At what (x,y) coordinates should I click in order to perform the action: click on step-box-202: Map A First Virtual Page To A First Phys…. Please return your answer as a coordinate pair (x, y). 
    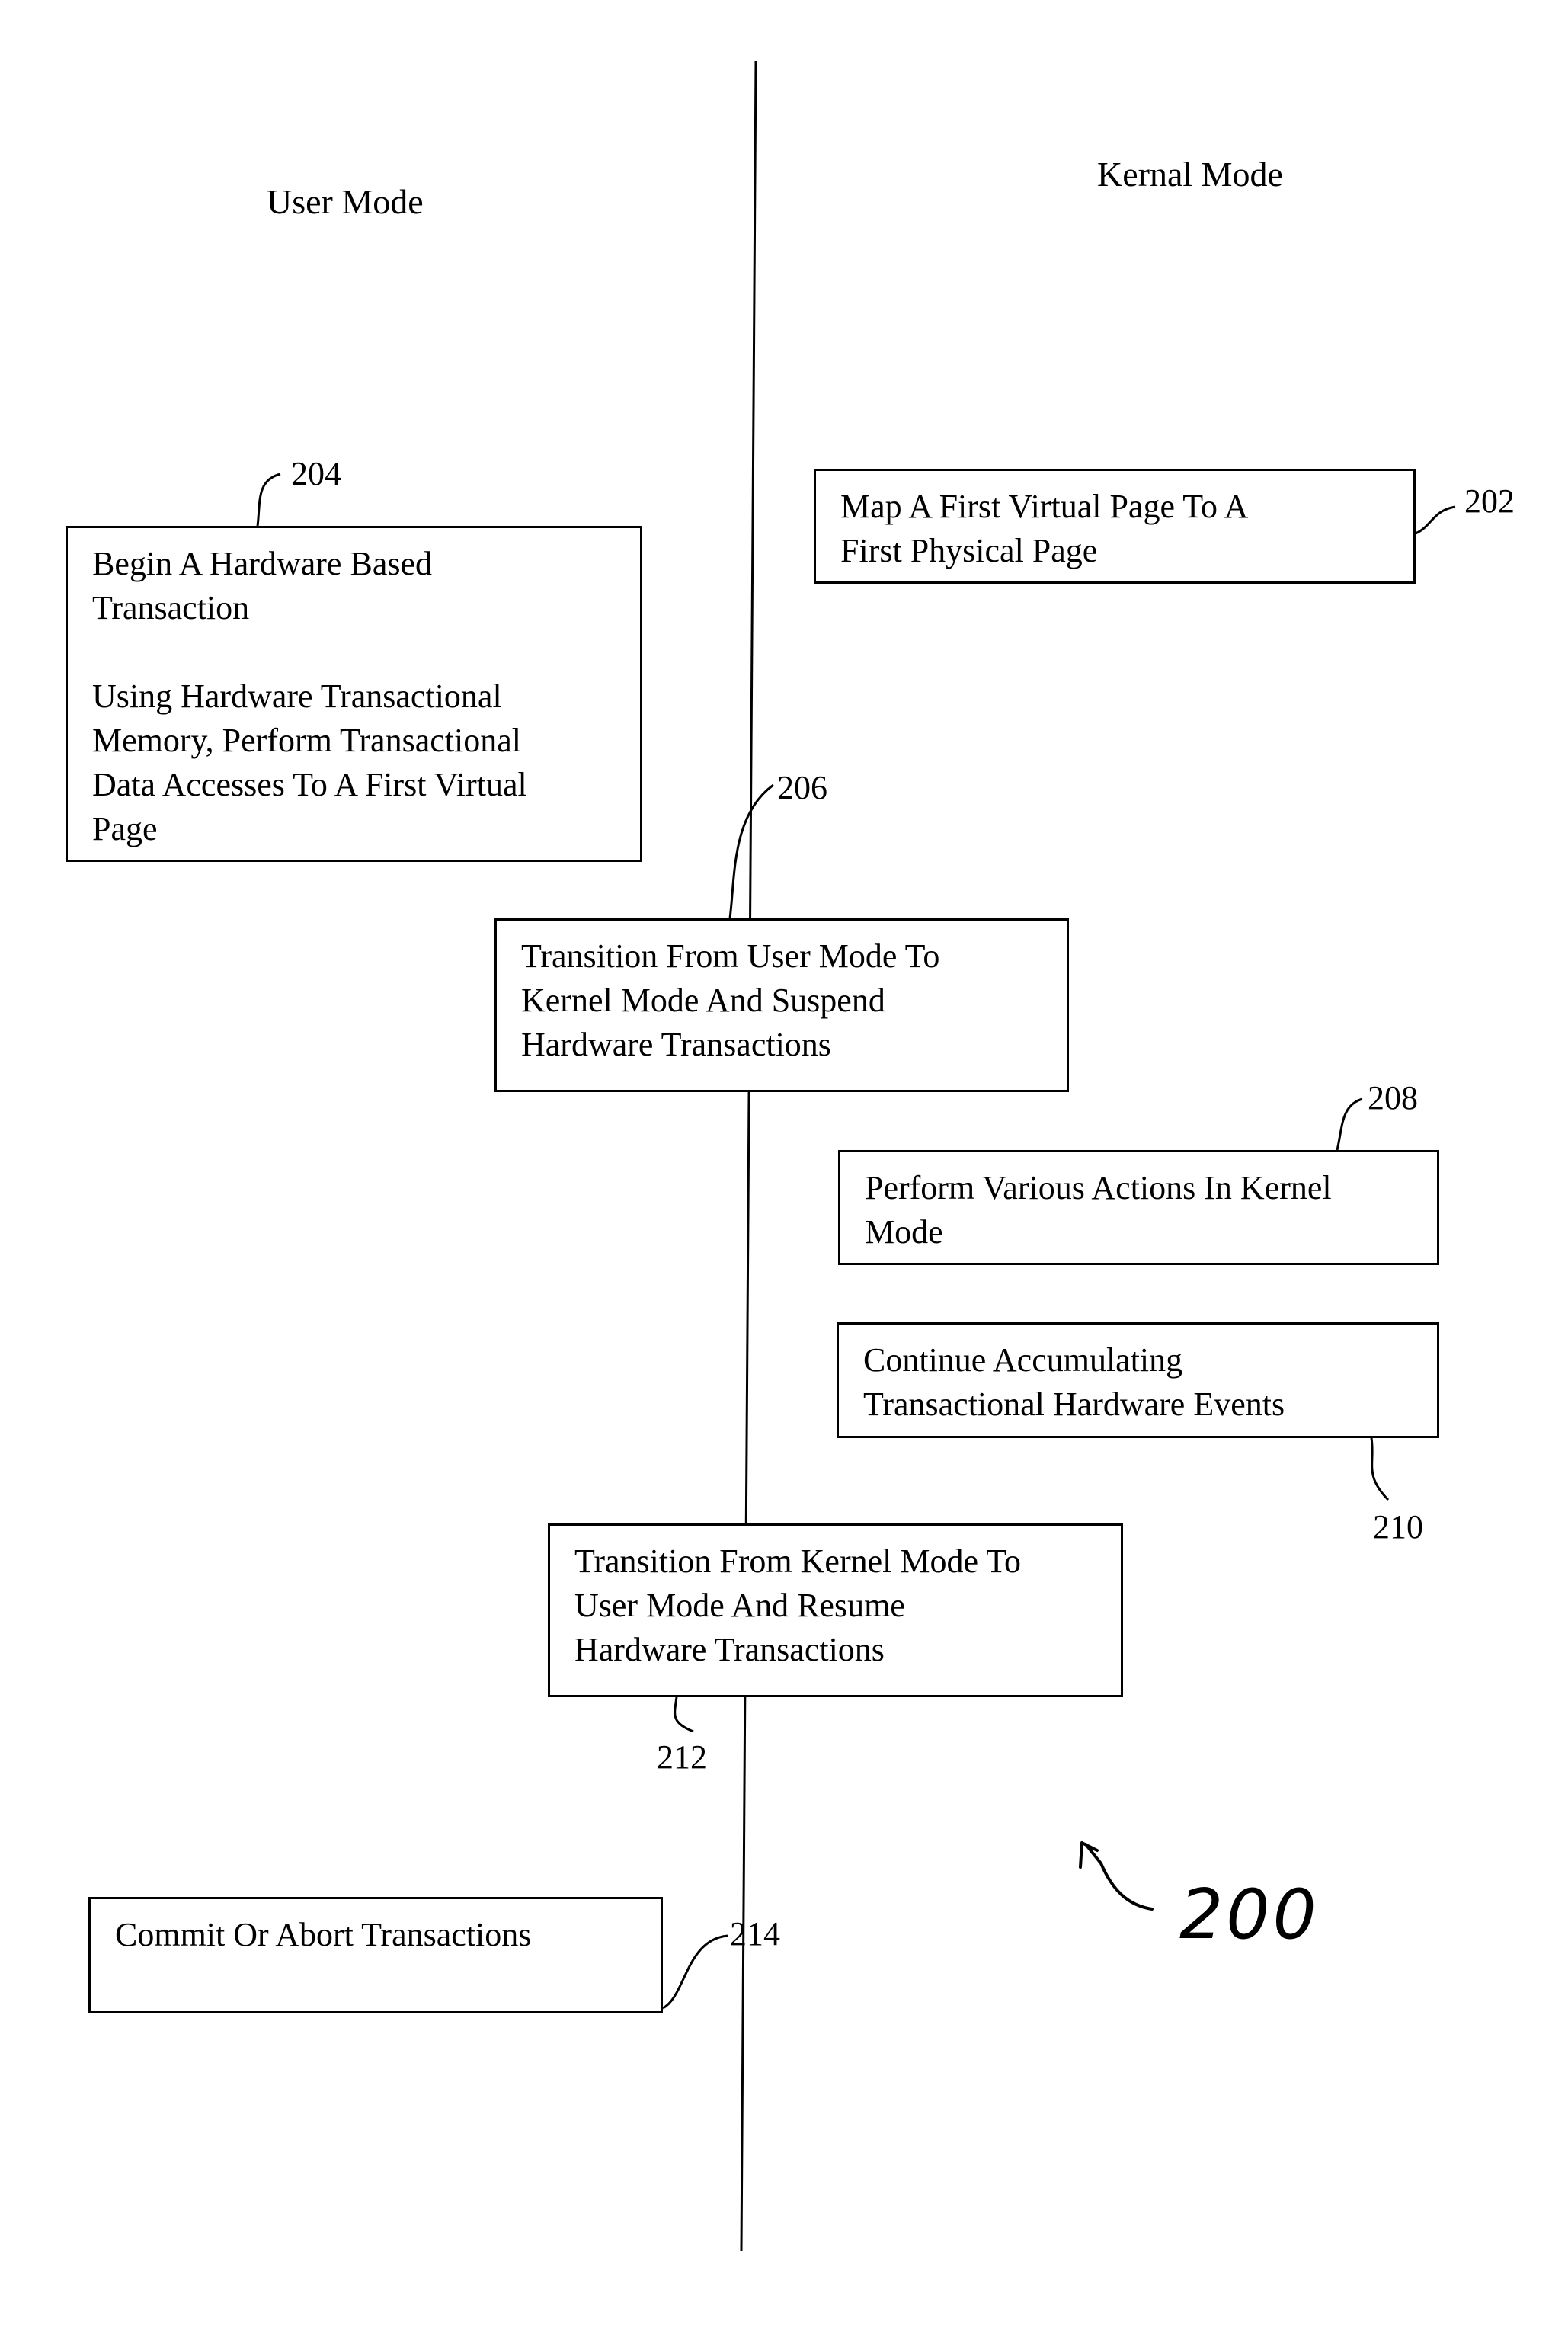
    Looking at the image, I should click on (1115, 526).